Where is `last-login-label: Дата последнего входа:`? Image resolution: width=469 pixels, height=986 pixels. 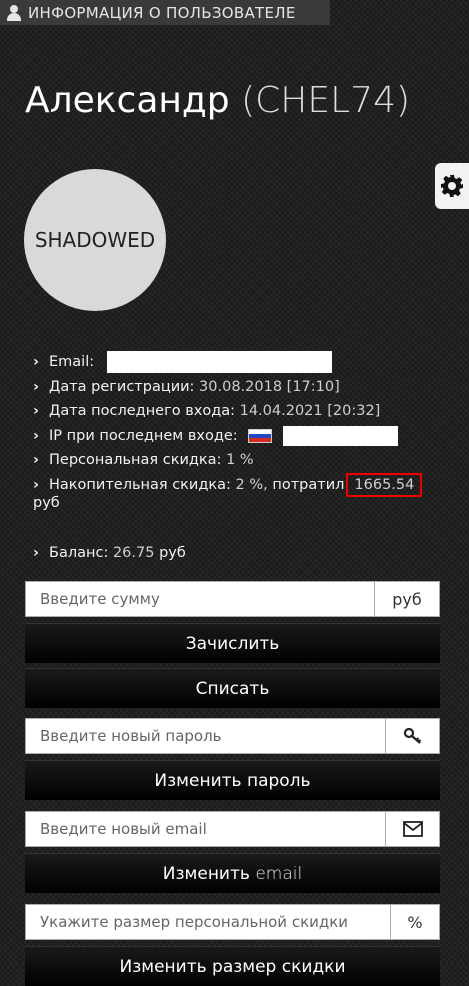 last-login-label: Дата последнего входа: is located at coordinates (142, 411).